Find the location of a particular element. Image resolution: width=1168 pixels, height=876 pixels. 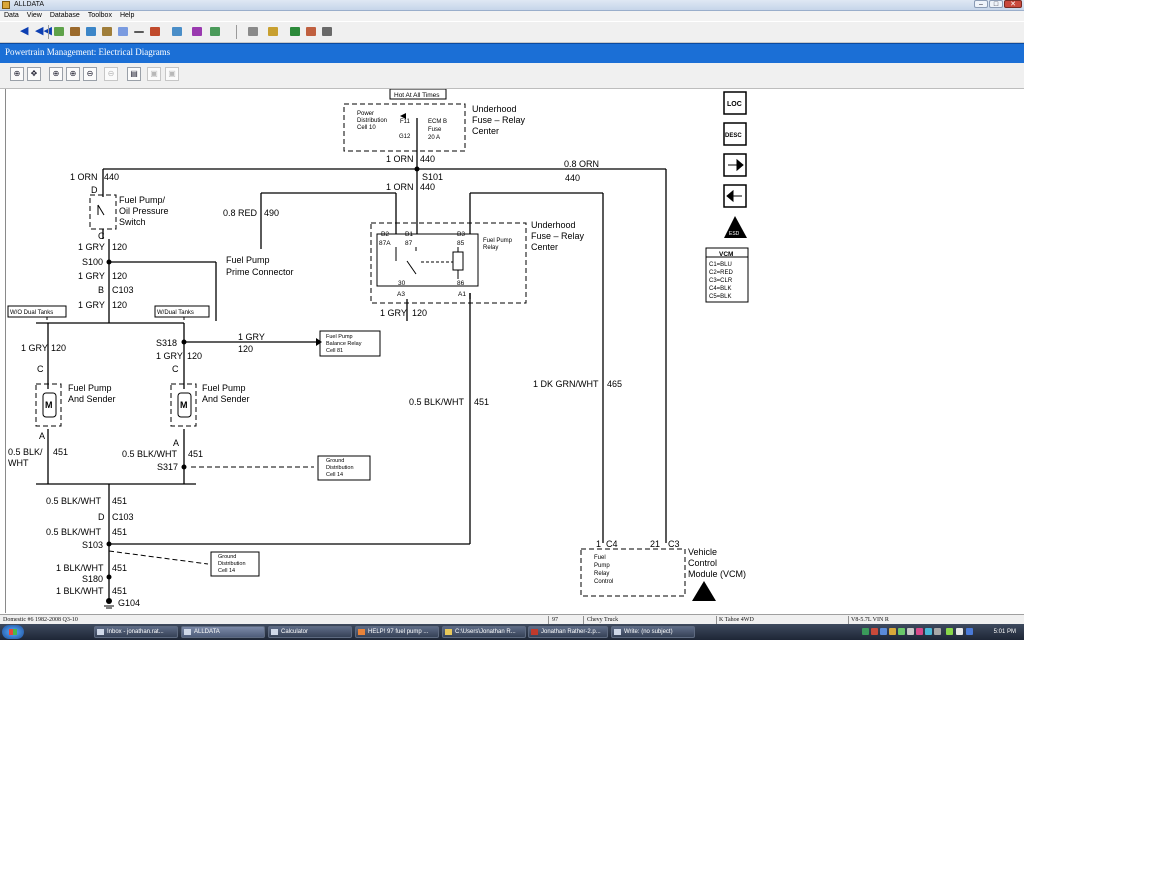

svg-text: 490 is located at coordinates (271, 213).